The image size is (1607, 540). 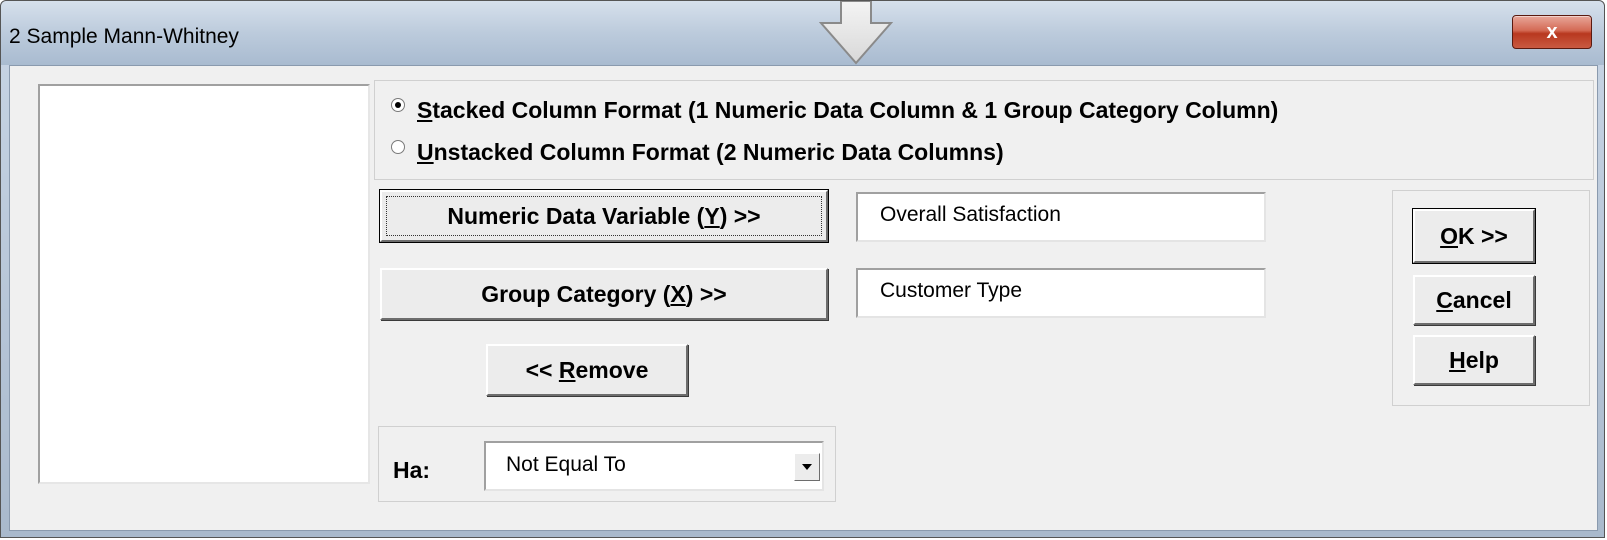 What do you see at coordinates (398, 104) in the screenshot?
I see `stacked-radio` at bounding box center [398, 104].